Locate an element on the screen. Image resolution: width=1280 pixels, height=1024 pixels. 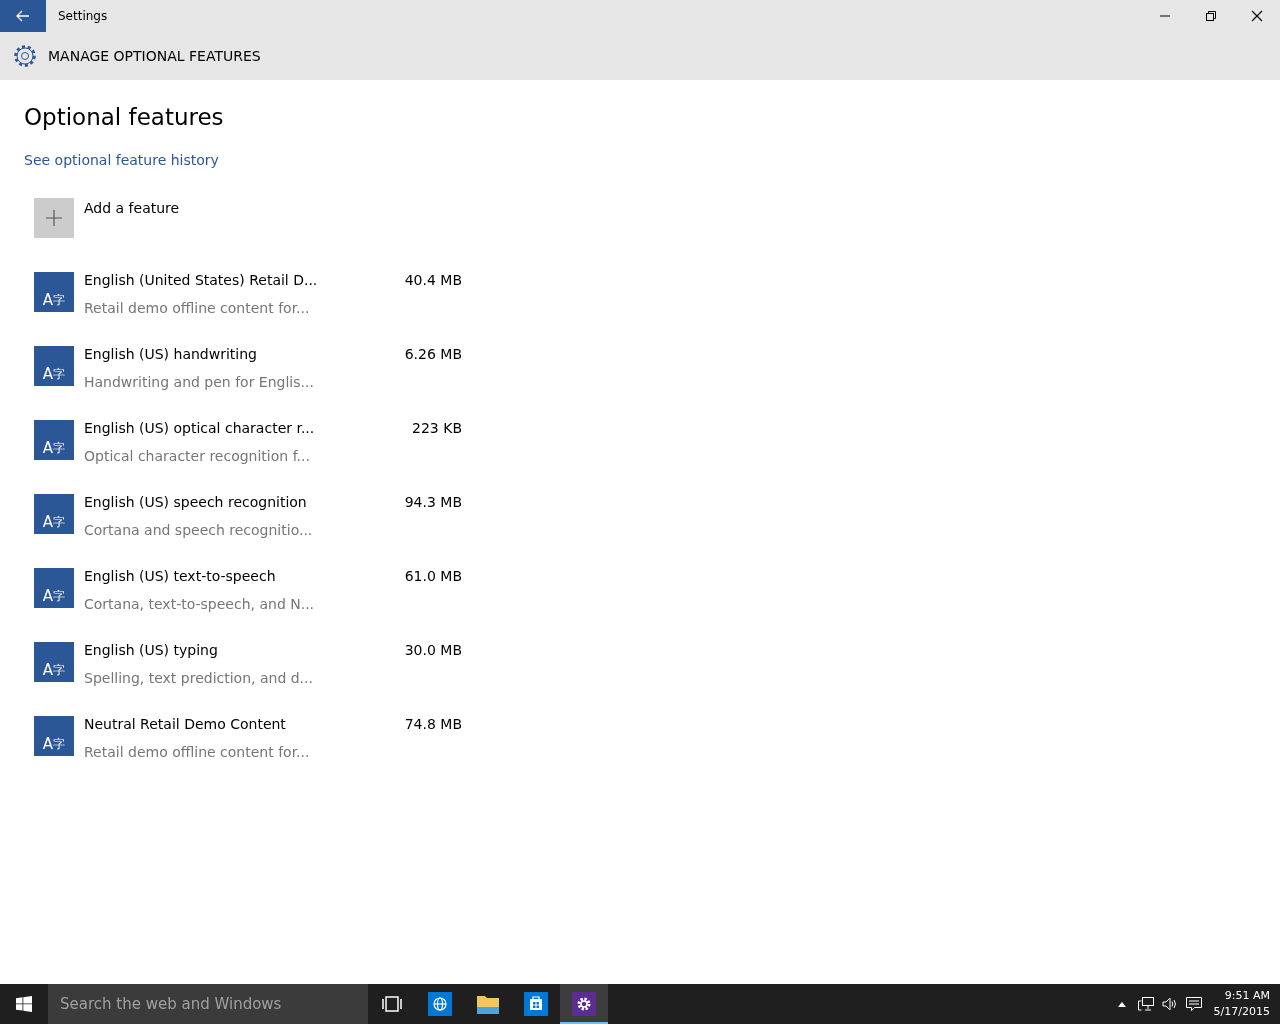
page-heading: Optional features is located at coordinates (124, 118).